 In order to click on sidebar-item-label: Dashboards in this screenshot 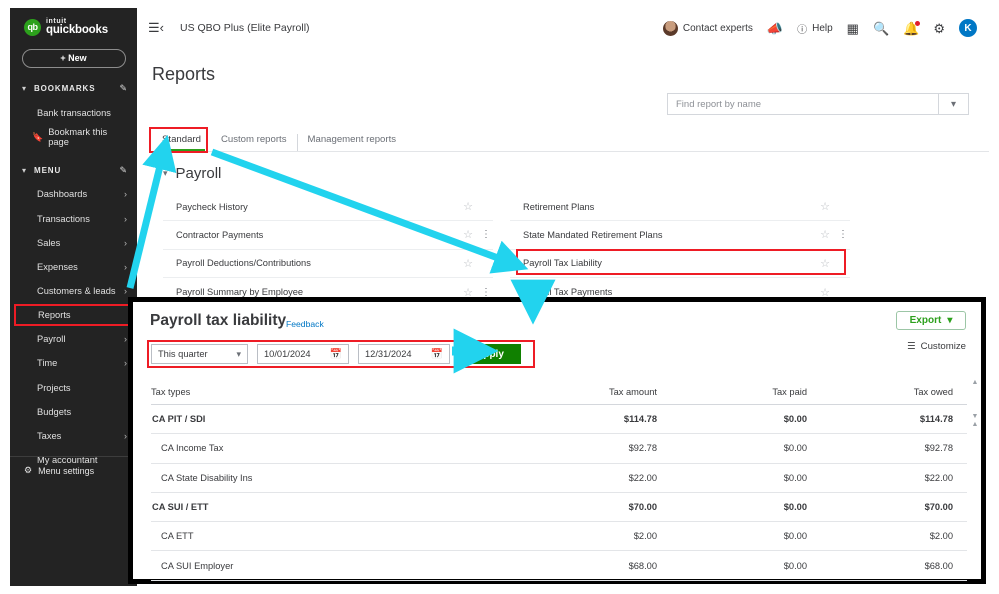, I will do `click(62, 194)`.